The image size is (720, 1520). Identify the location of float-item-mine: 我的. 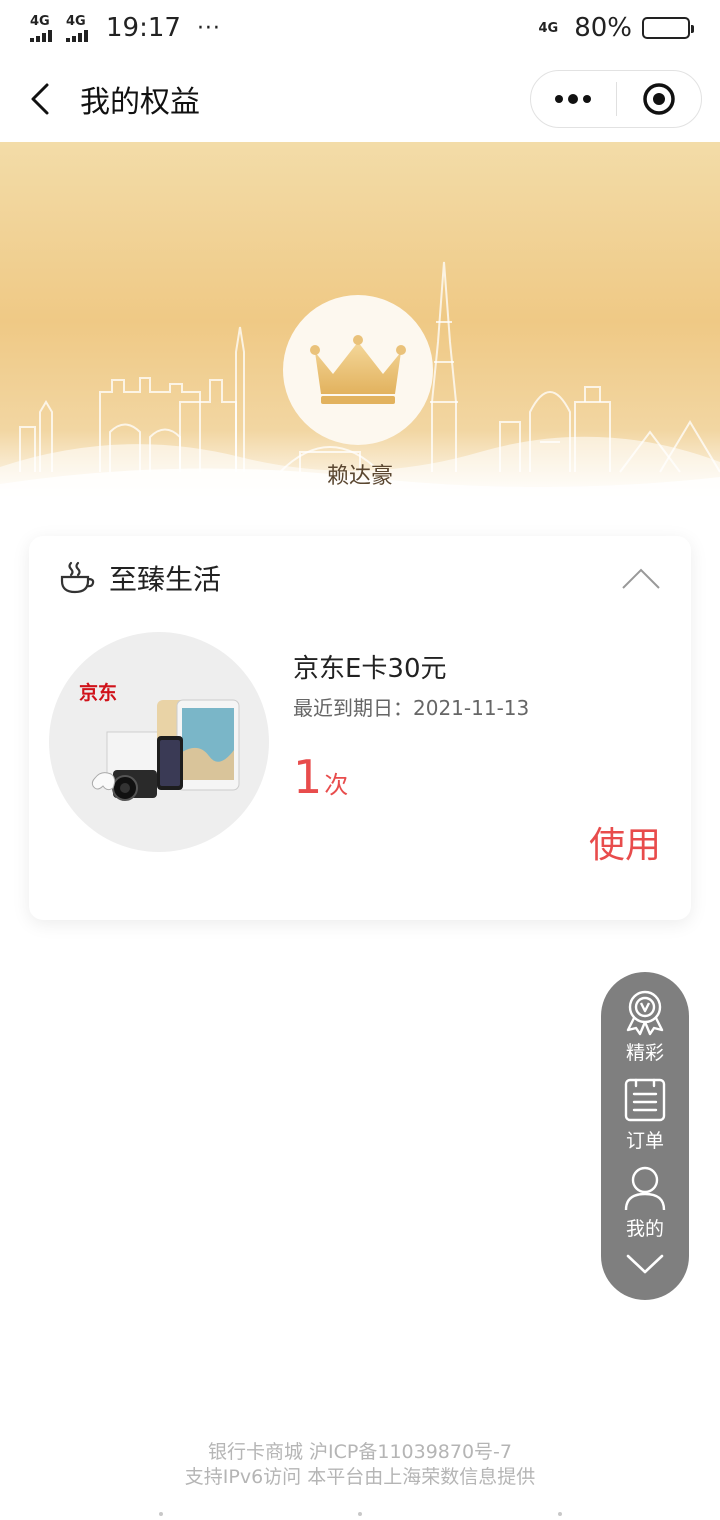
(645, 1202).